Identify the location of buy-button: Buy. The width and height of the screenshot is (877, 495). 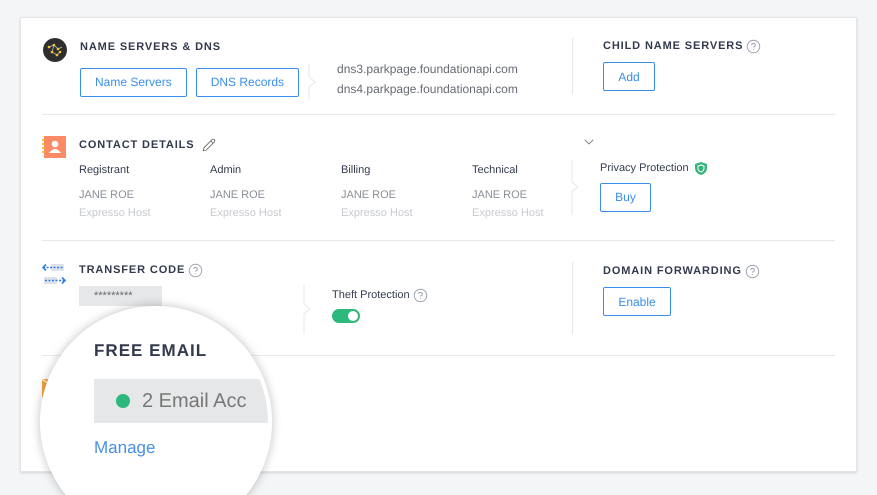
(625, 197).